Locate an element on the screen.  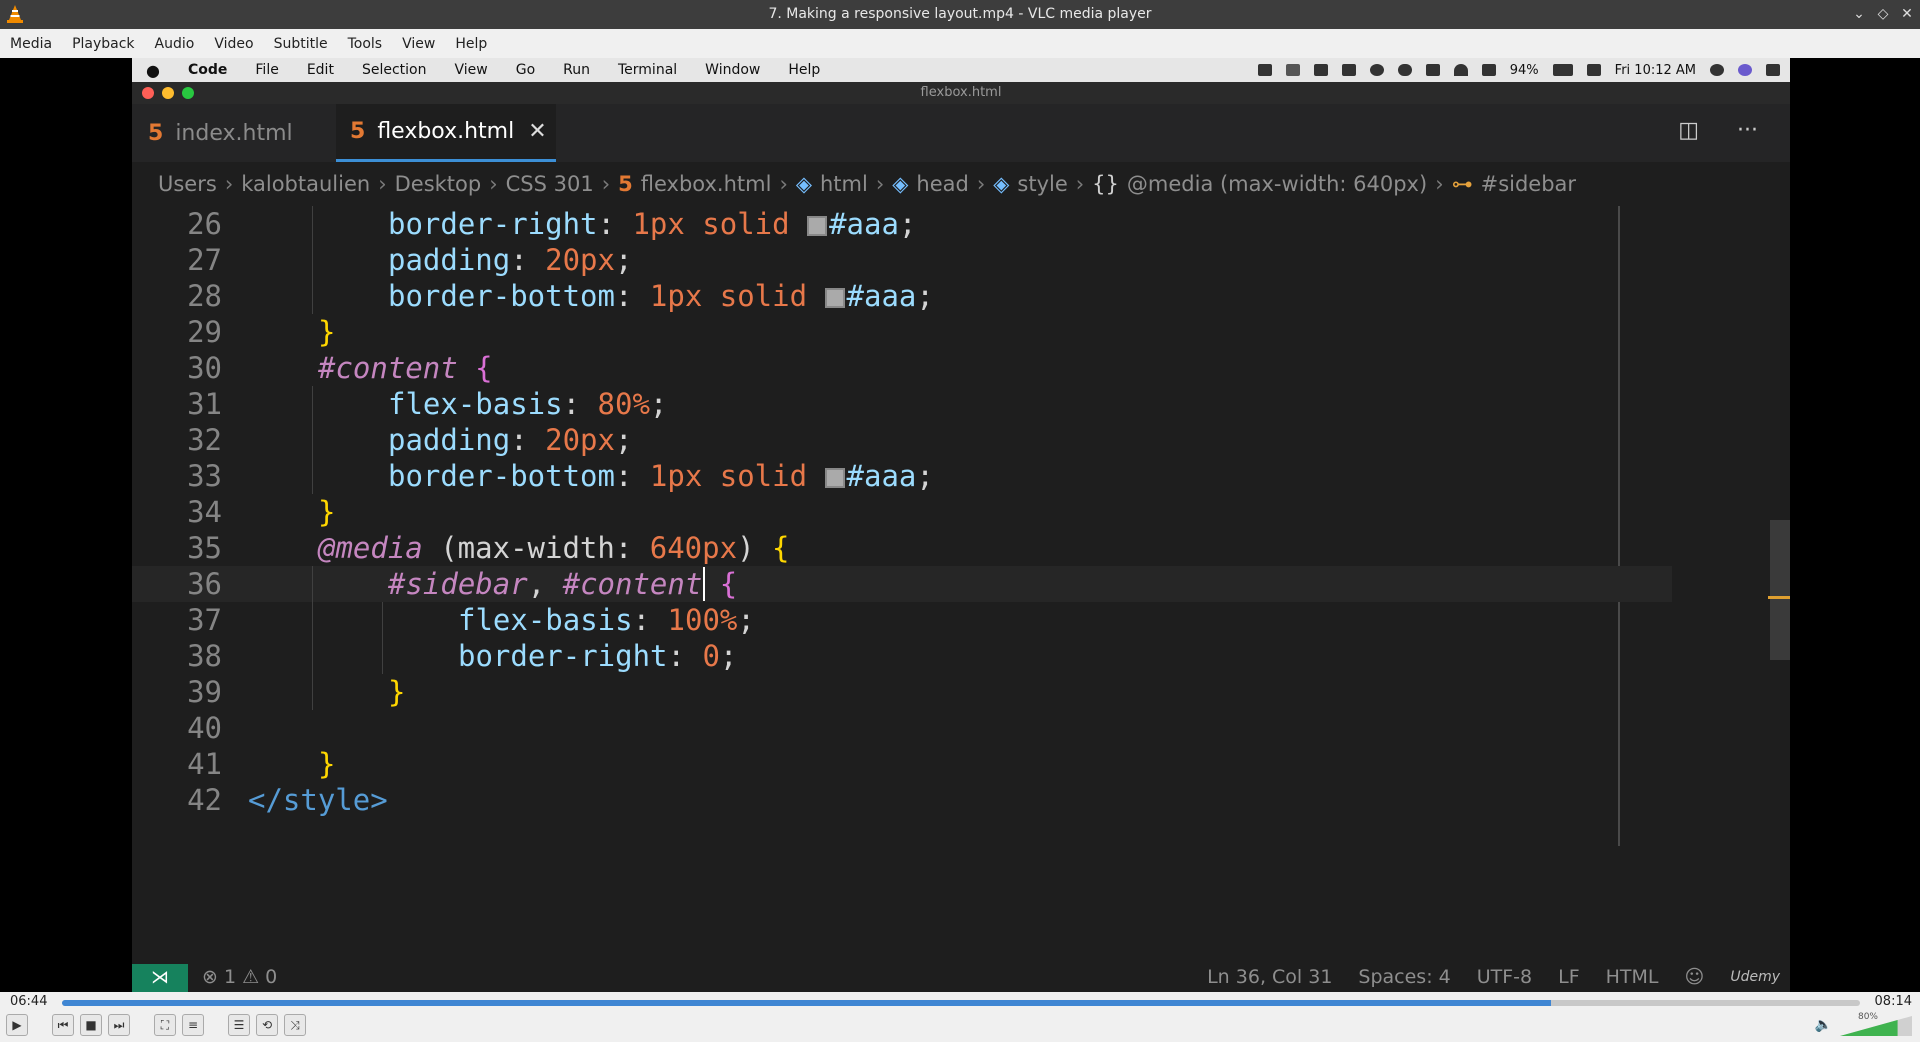
code-token: solid is located at coordinates (763, 476).